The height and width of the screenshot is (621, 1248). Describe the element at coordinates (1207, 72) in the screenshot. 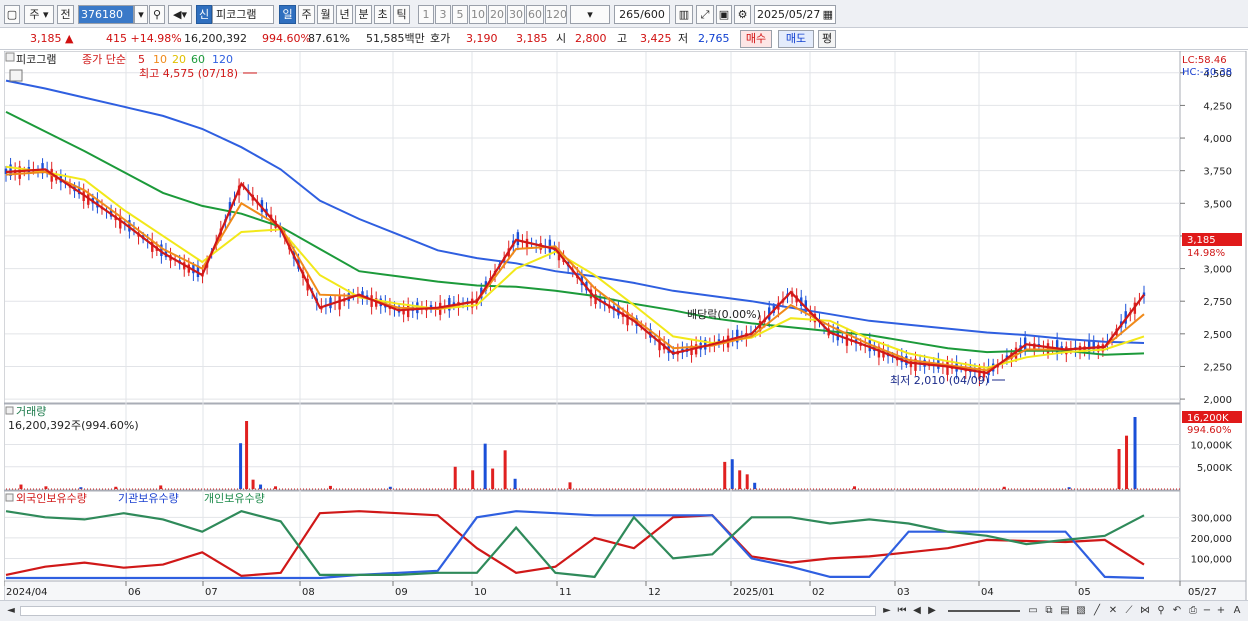

I see `hc-label: HC:-30.38` at that location.